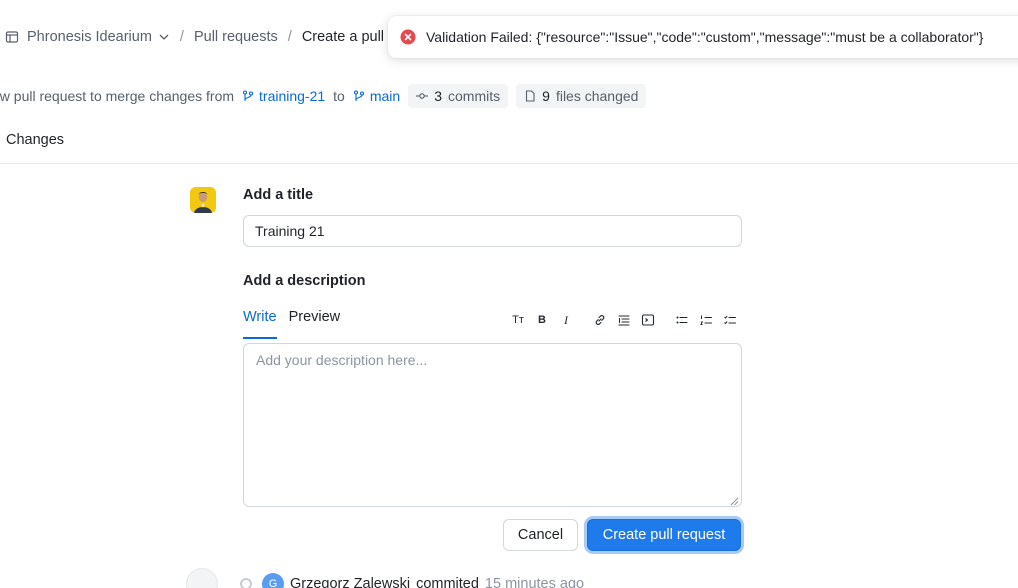  Describe the element at coordinates (292, 96) in the screenshot. I see `source-branch-label: training-21` at that location.